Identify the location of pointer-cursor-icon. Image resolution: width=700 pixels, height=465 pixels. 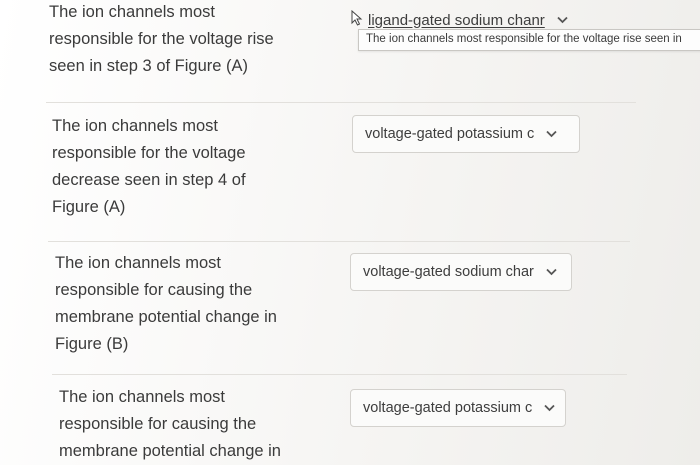
(358, 17).